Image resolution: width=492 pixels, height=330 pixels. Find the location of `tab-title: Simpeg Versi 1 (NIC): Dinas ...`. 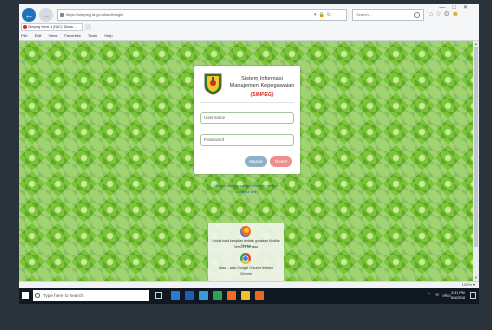

tab-title: Simpeg Versi 1 (NIC): Dinas ... is located at coordinates (52, 27).